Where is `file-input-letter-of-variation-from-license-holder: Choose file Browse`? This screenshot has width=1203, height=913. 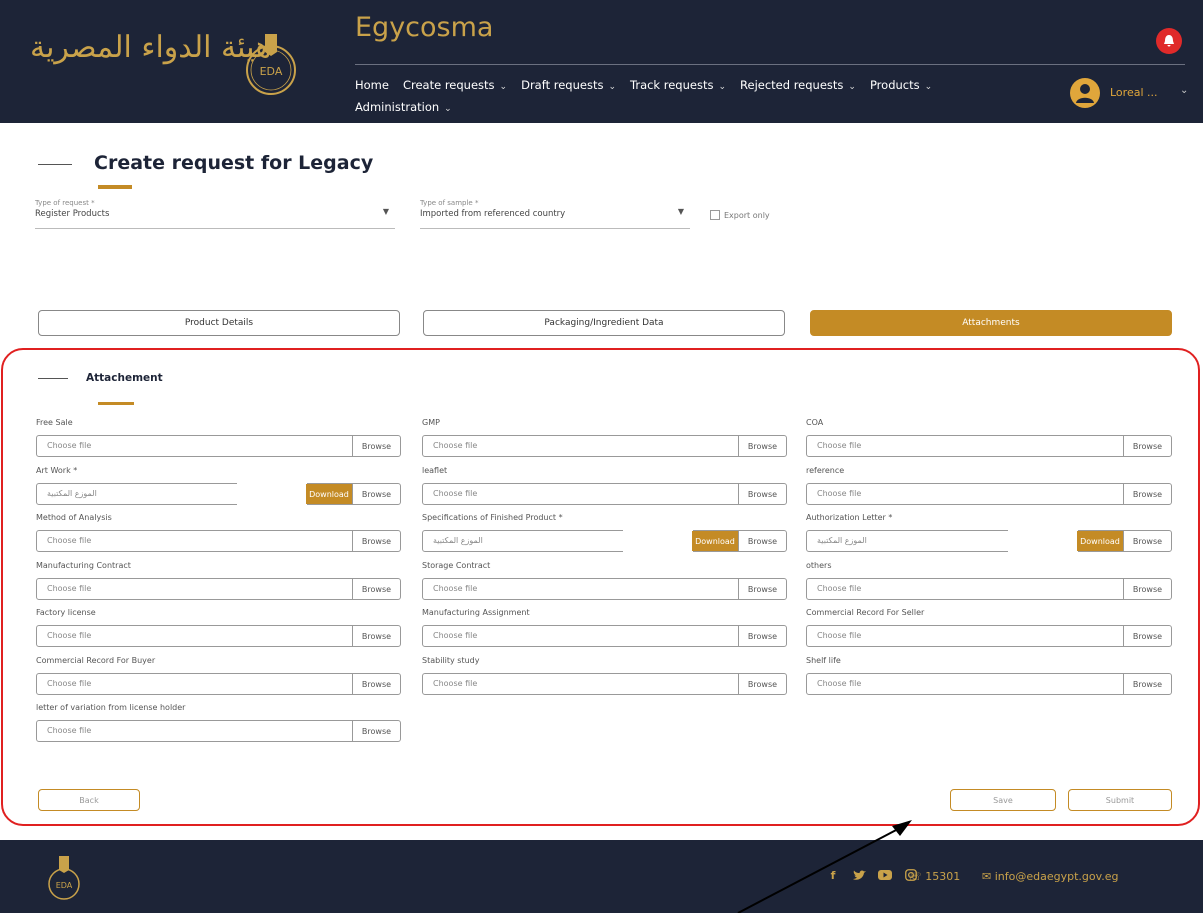
file-input-letter-of-variation-from-license-holder: Choose file Browse is located at coordinates (218, 731).